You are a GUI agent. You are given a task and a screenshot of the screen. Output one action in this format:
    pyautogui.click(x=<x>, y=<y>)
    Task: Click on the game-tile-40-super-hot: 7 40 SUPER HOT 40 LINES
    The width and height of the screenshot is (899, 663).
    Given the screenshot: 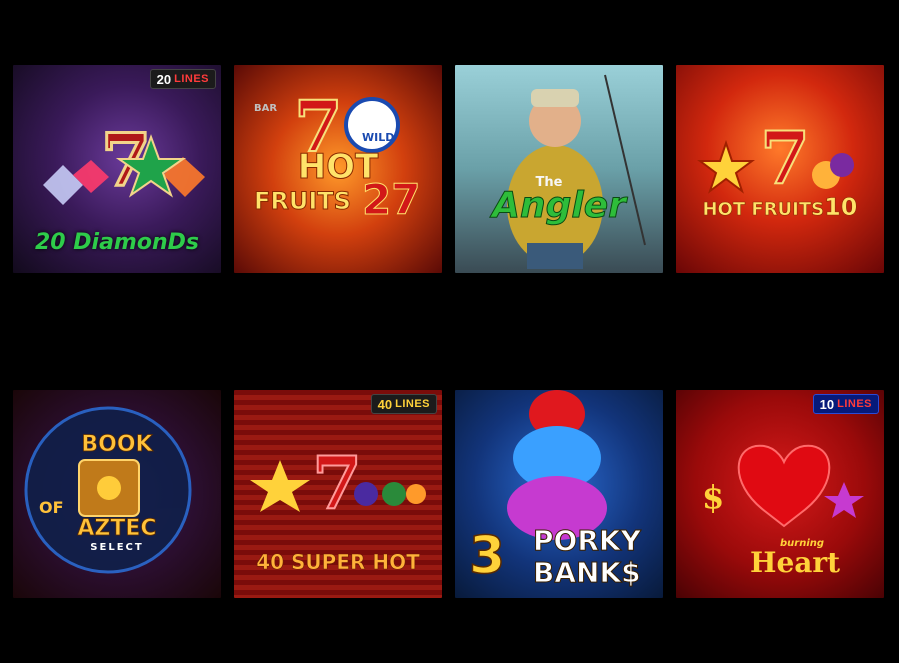 What is the action you would take?
    pyautogui.click(x=338, y=494)
    